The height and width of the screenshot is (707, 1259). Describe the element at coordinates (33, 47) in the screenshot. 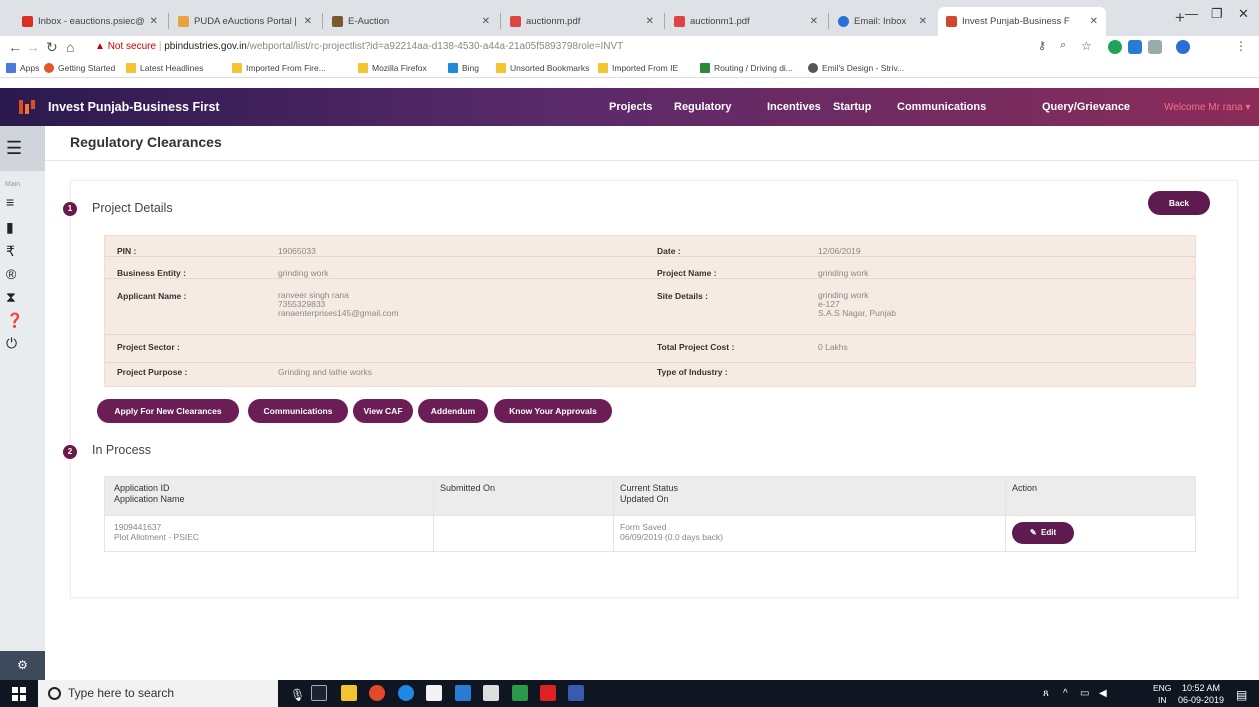

I see `forward-arrow-icon: →` at that location.